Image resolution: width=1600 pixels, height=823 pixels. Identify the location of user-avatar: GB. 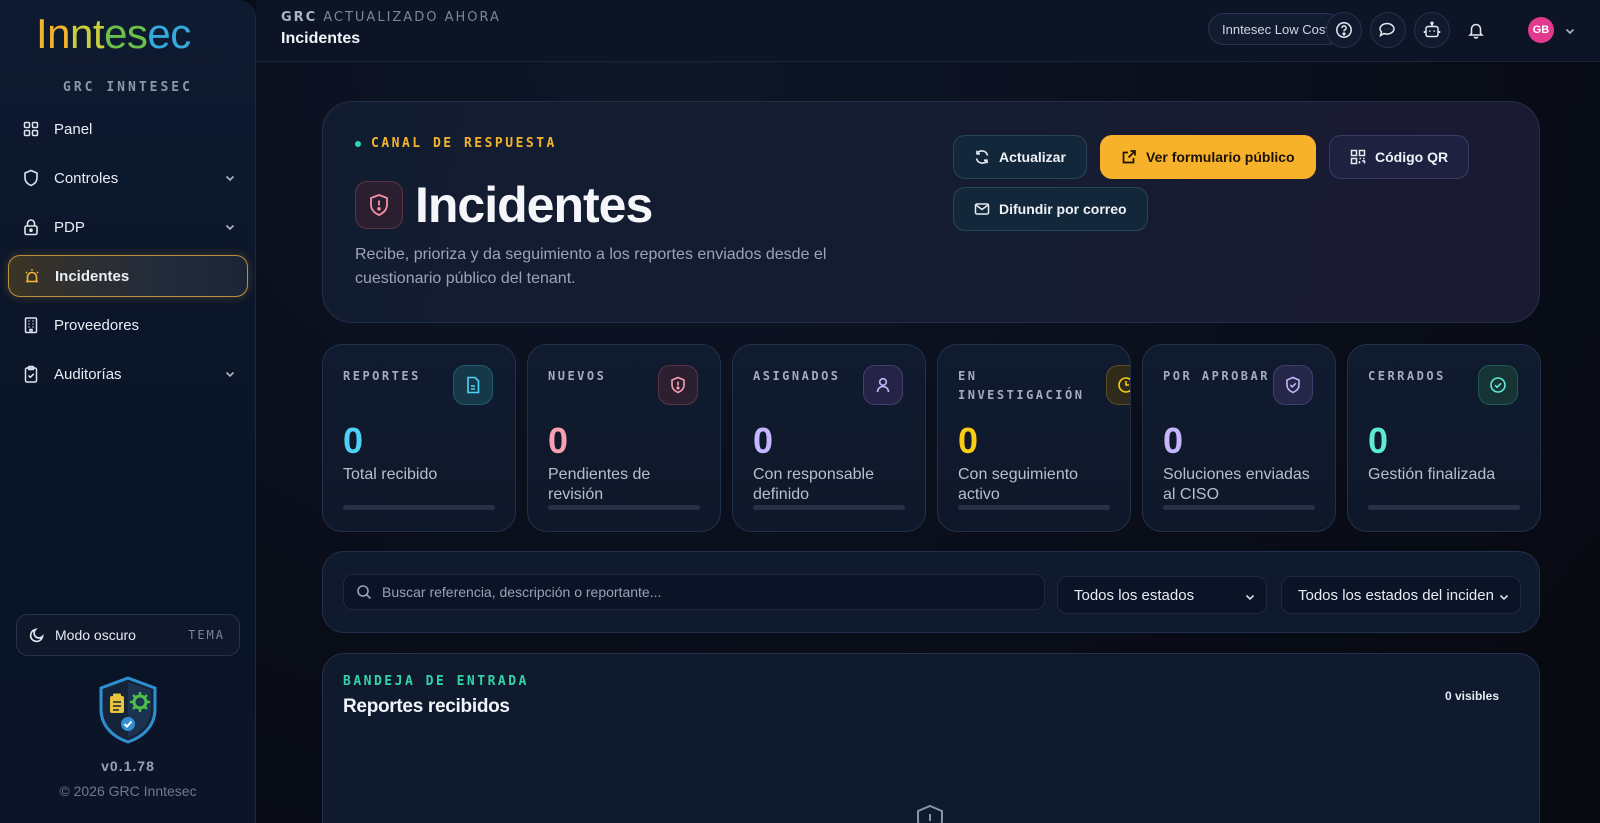
(1541, 30).